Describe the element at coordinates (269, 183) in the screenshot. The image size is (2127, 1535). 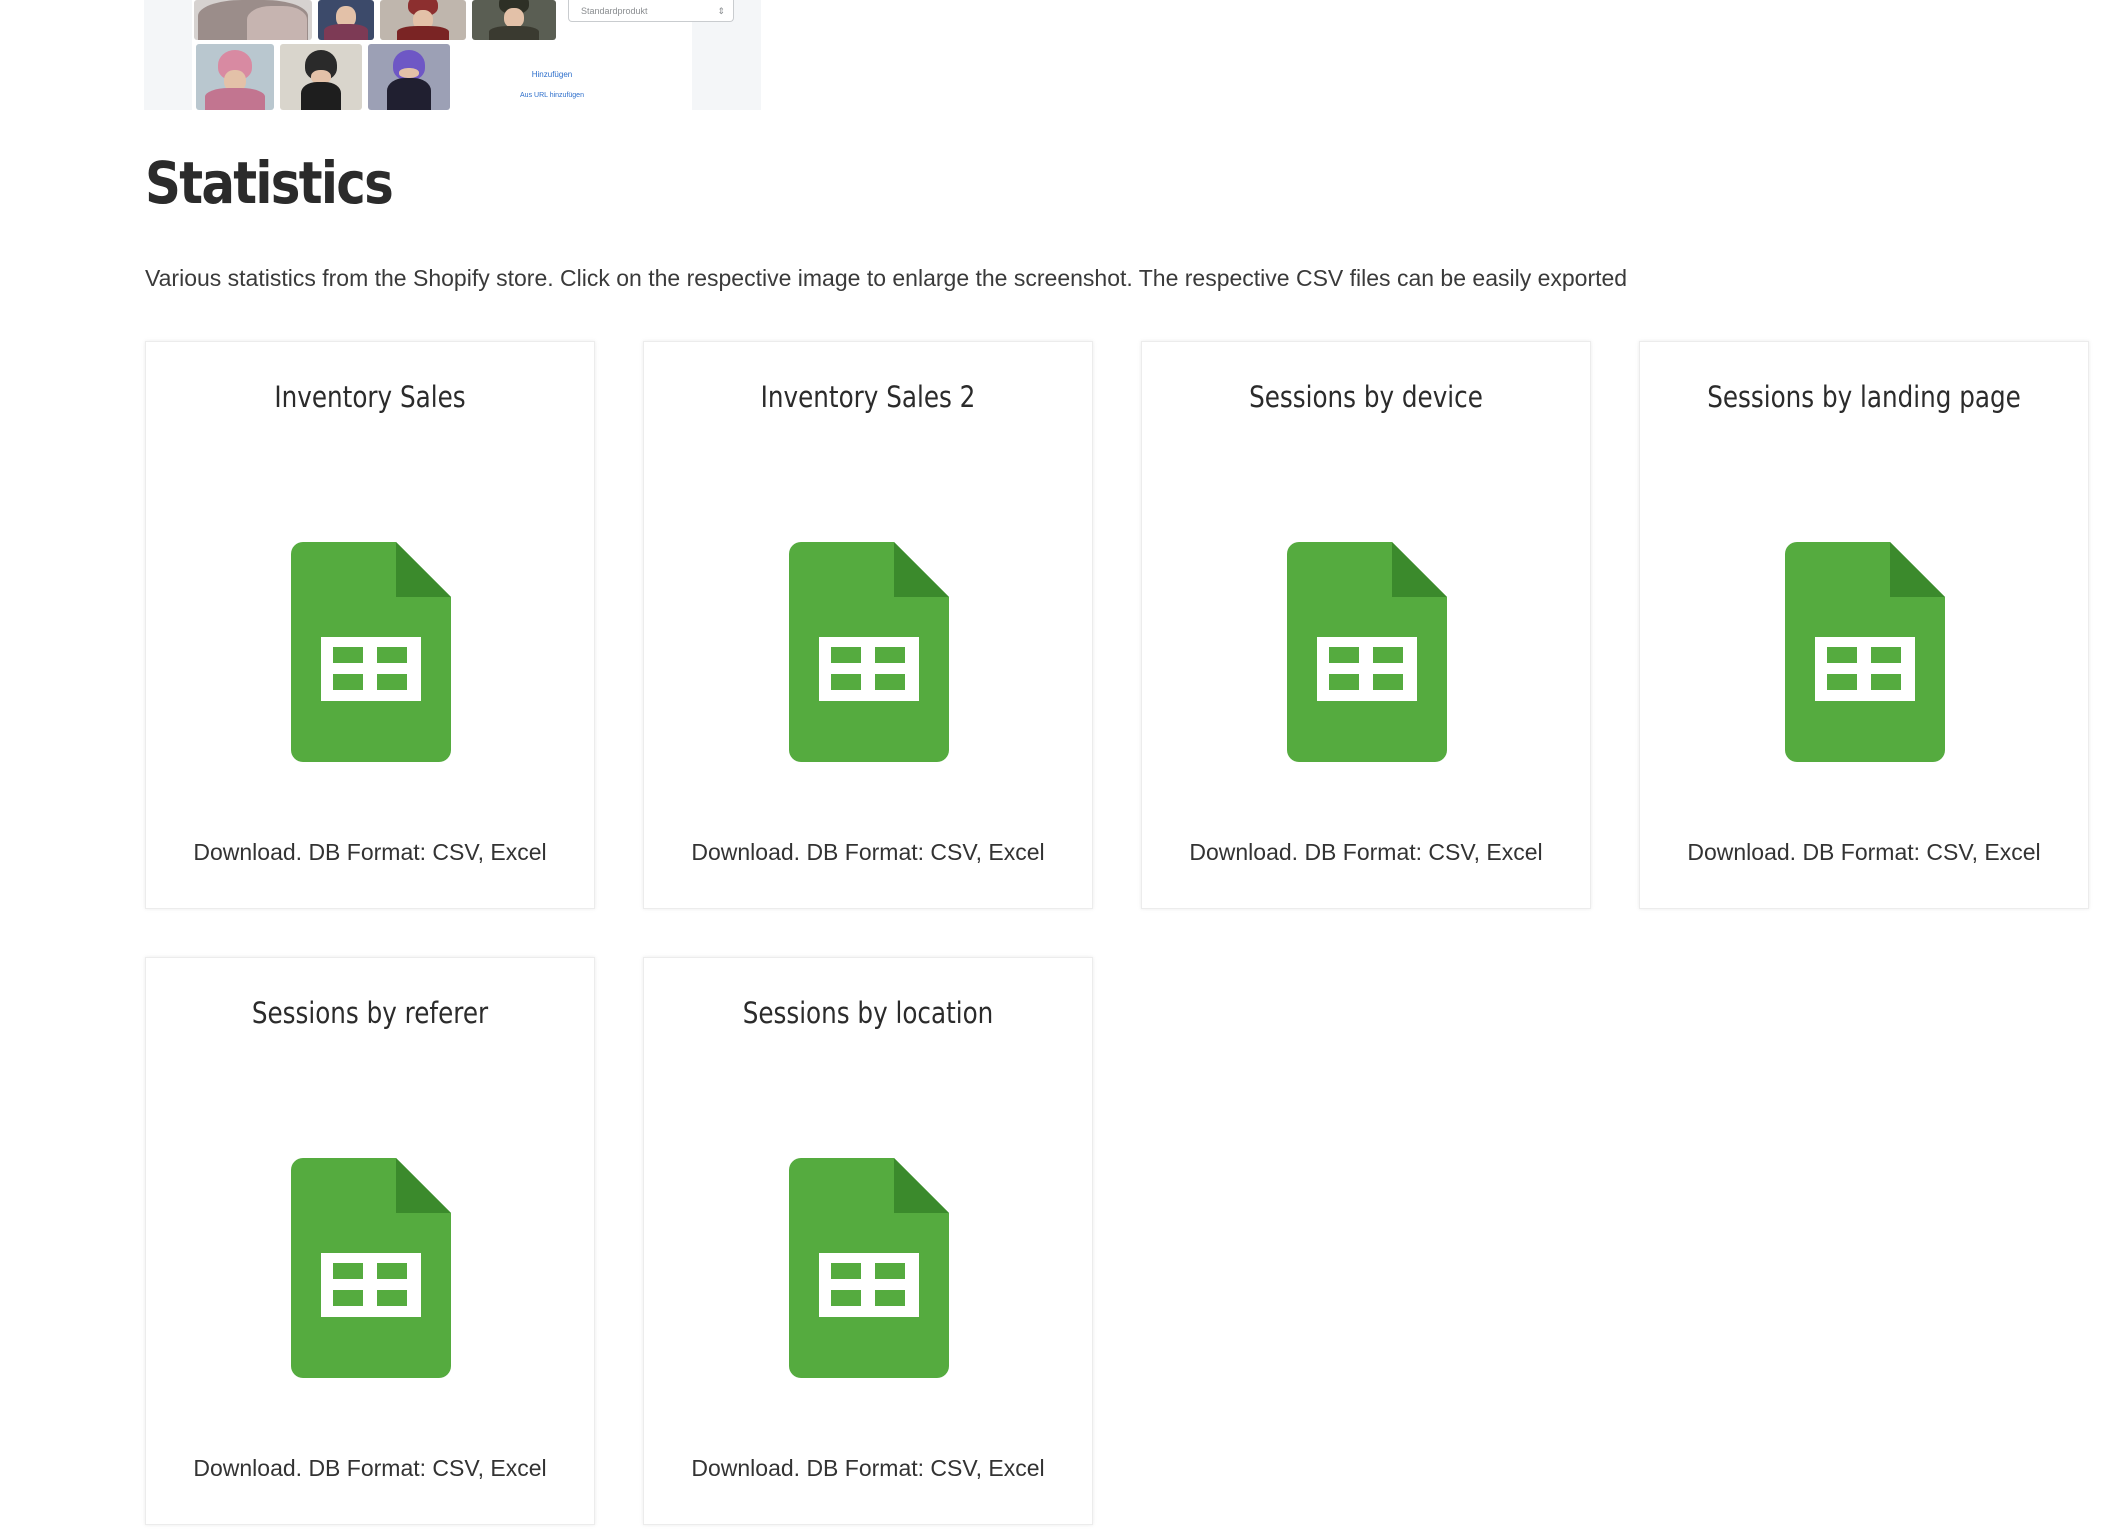
I see `section-title: Statistics` at that location.